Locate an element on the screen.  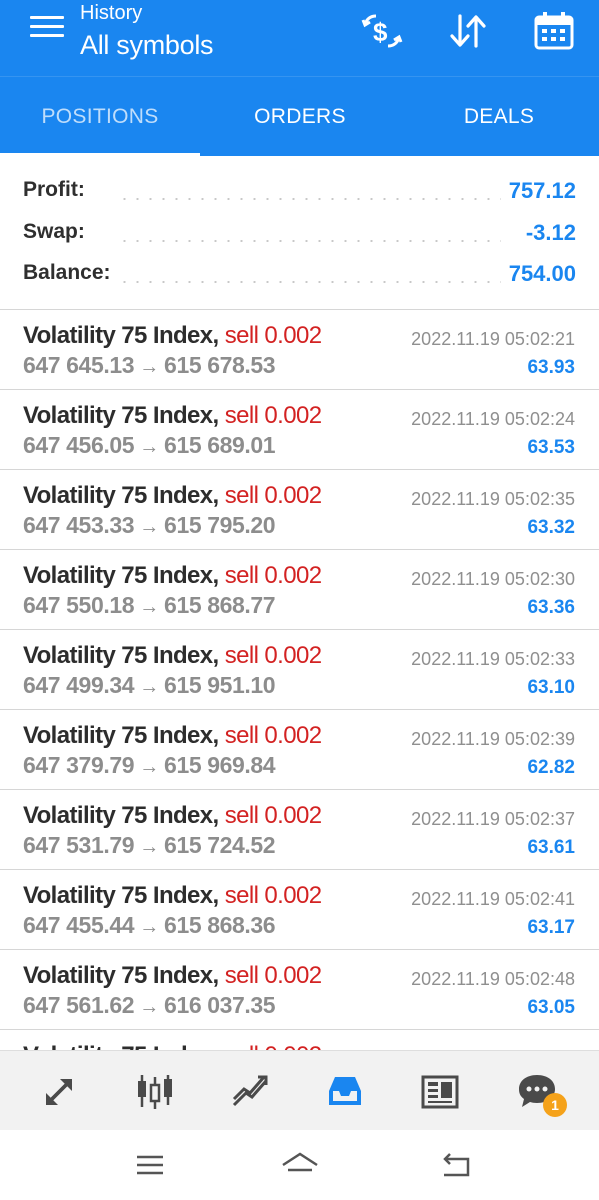
swap-row: Swap: -3.12 is located at coordinates (299, 235).